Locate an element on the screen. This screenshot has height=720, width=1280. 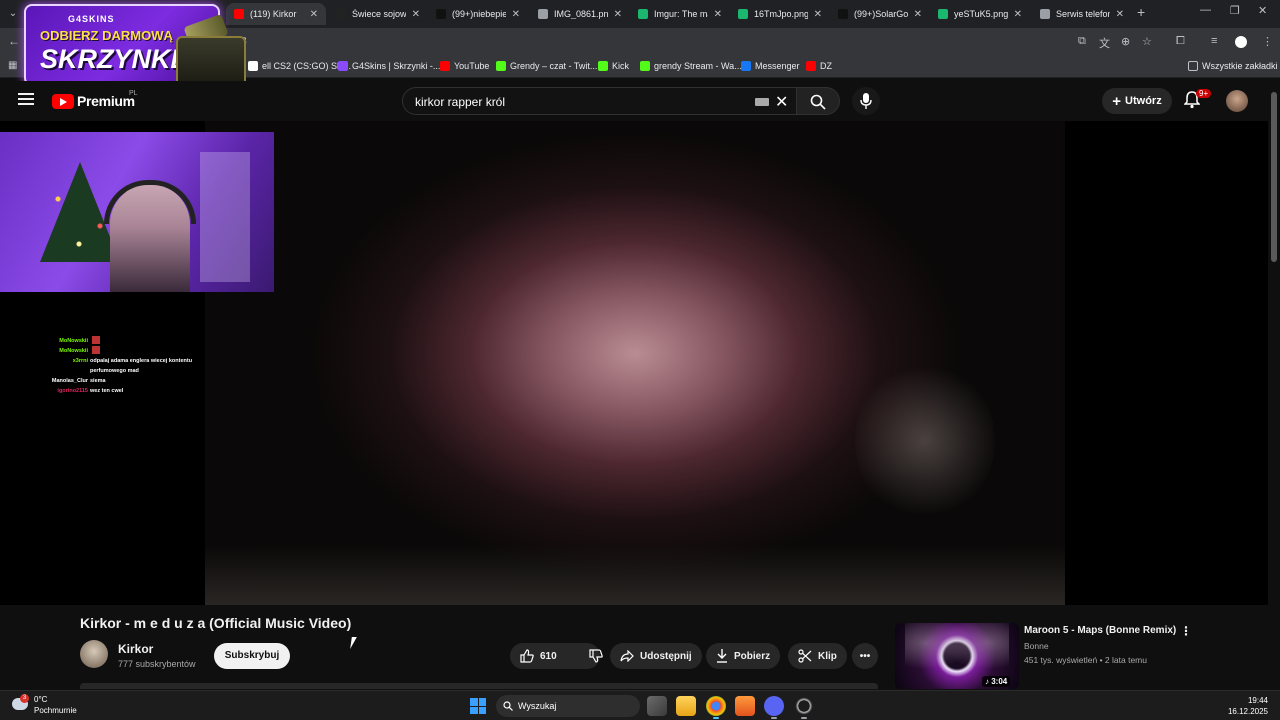
download-button: Pobierz is located at coordinates (743, 656).